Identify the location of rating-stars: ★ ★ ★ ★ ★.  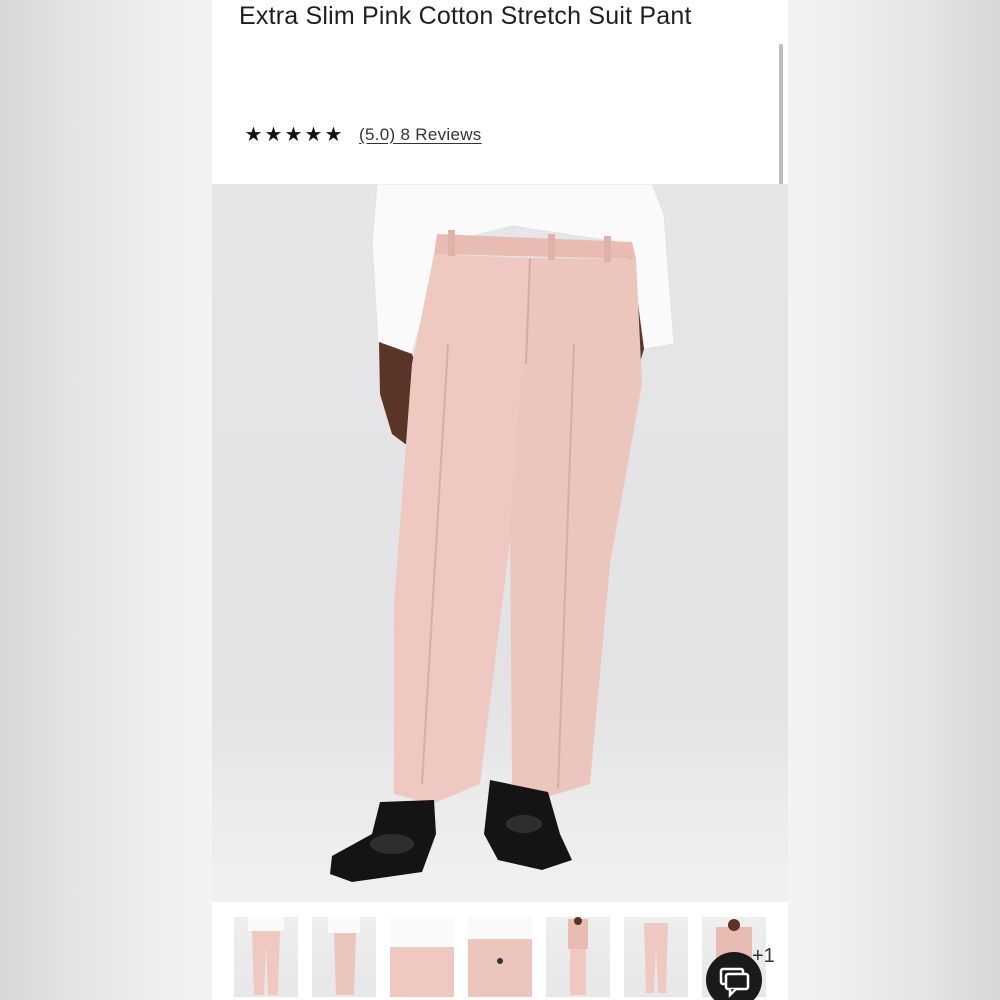
(293, 135).